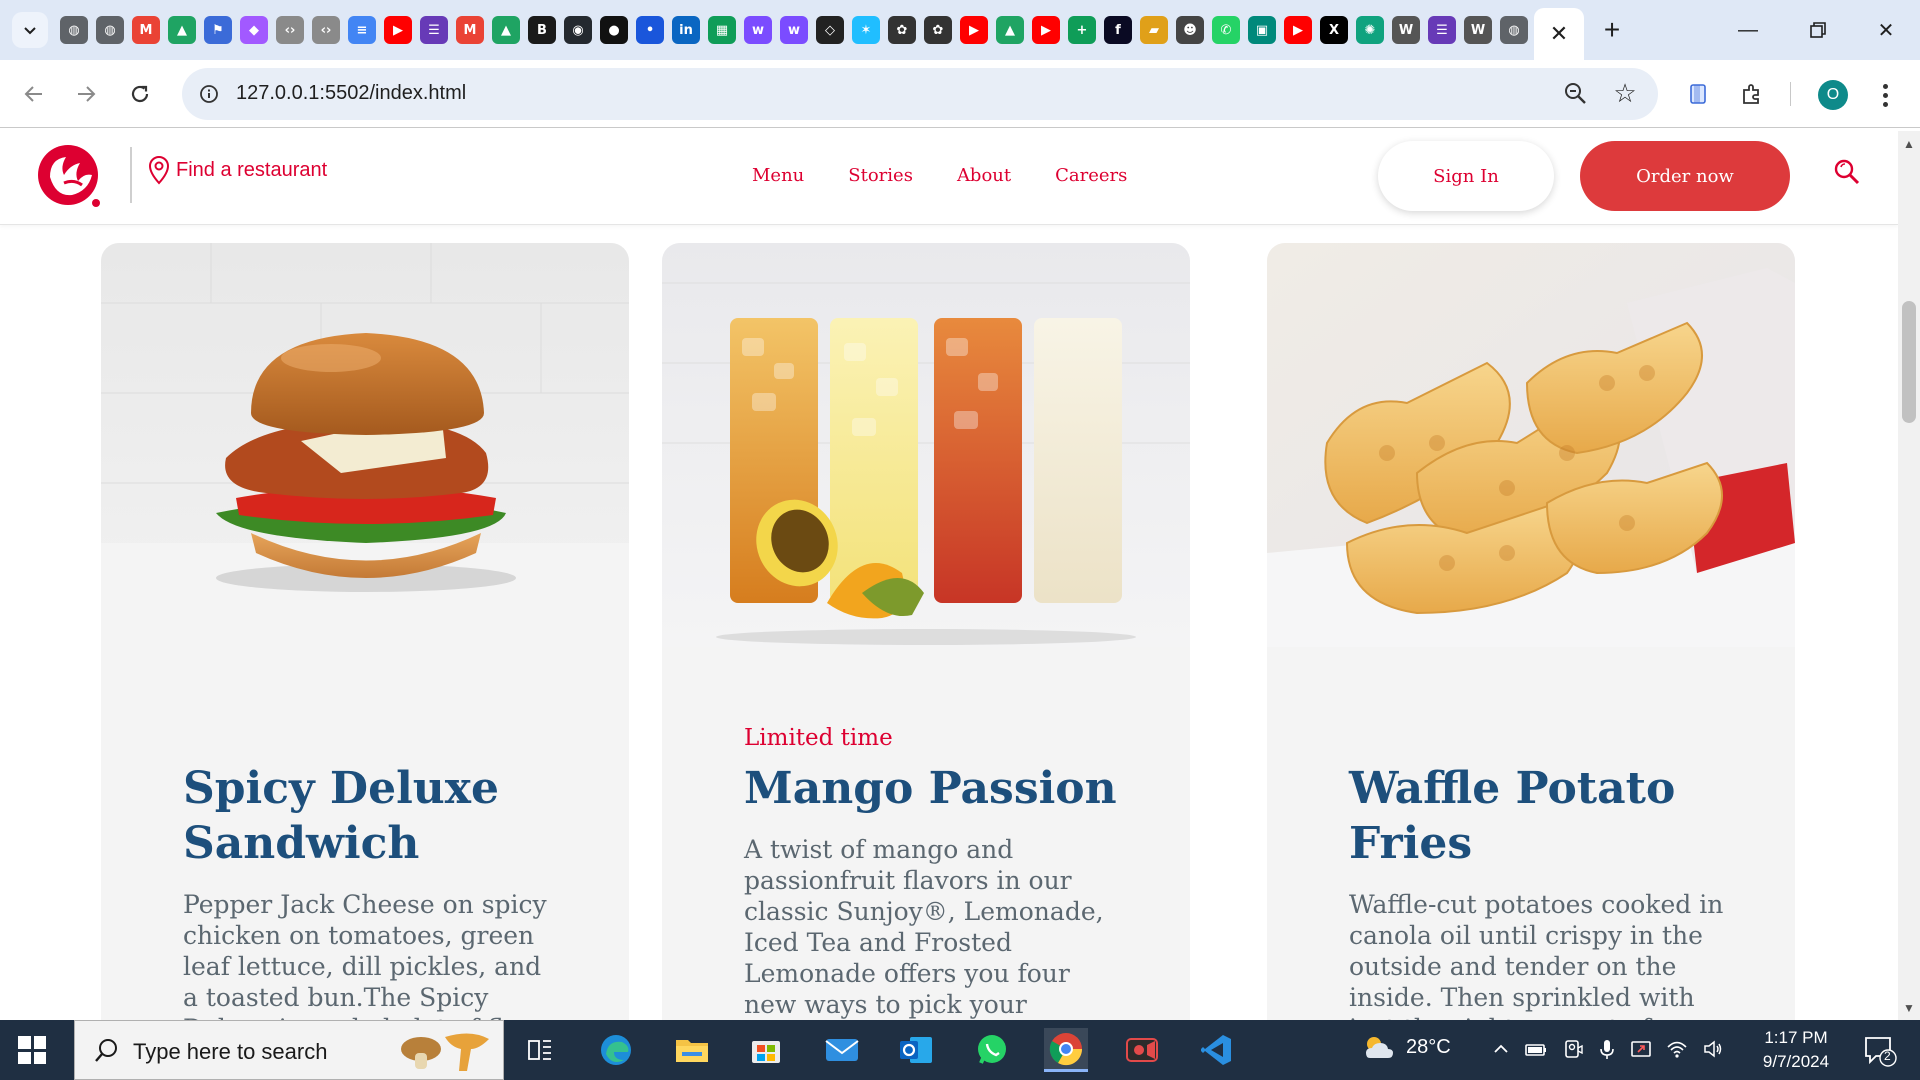  What do you see at coordinates (1847, 172) in the screenshot?
I see `site-search-icon` at bounding box center [1847, 172].